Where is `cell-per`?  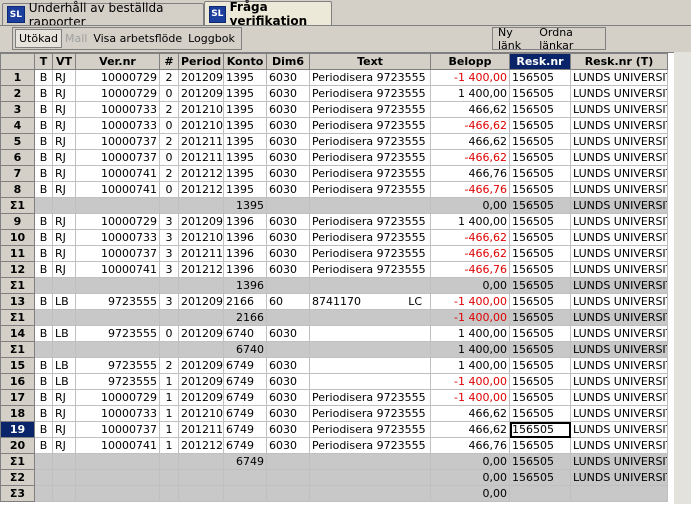 cell-per is located at coordinates (201, 493).